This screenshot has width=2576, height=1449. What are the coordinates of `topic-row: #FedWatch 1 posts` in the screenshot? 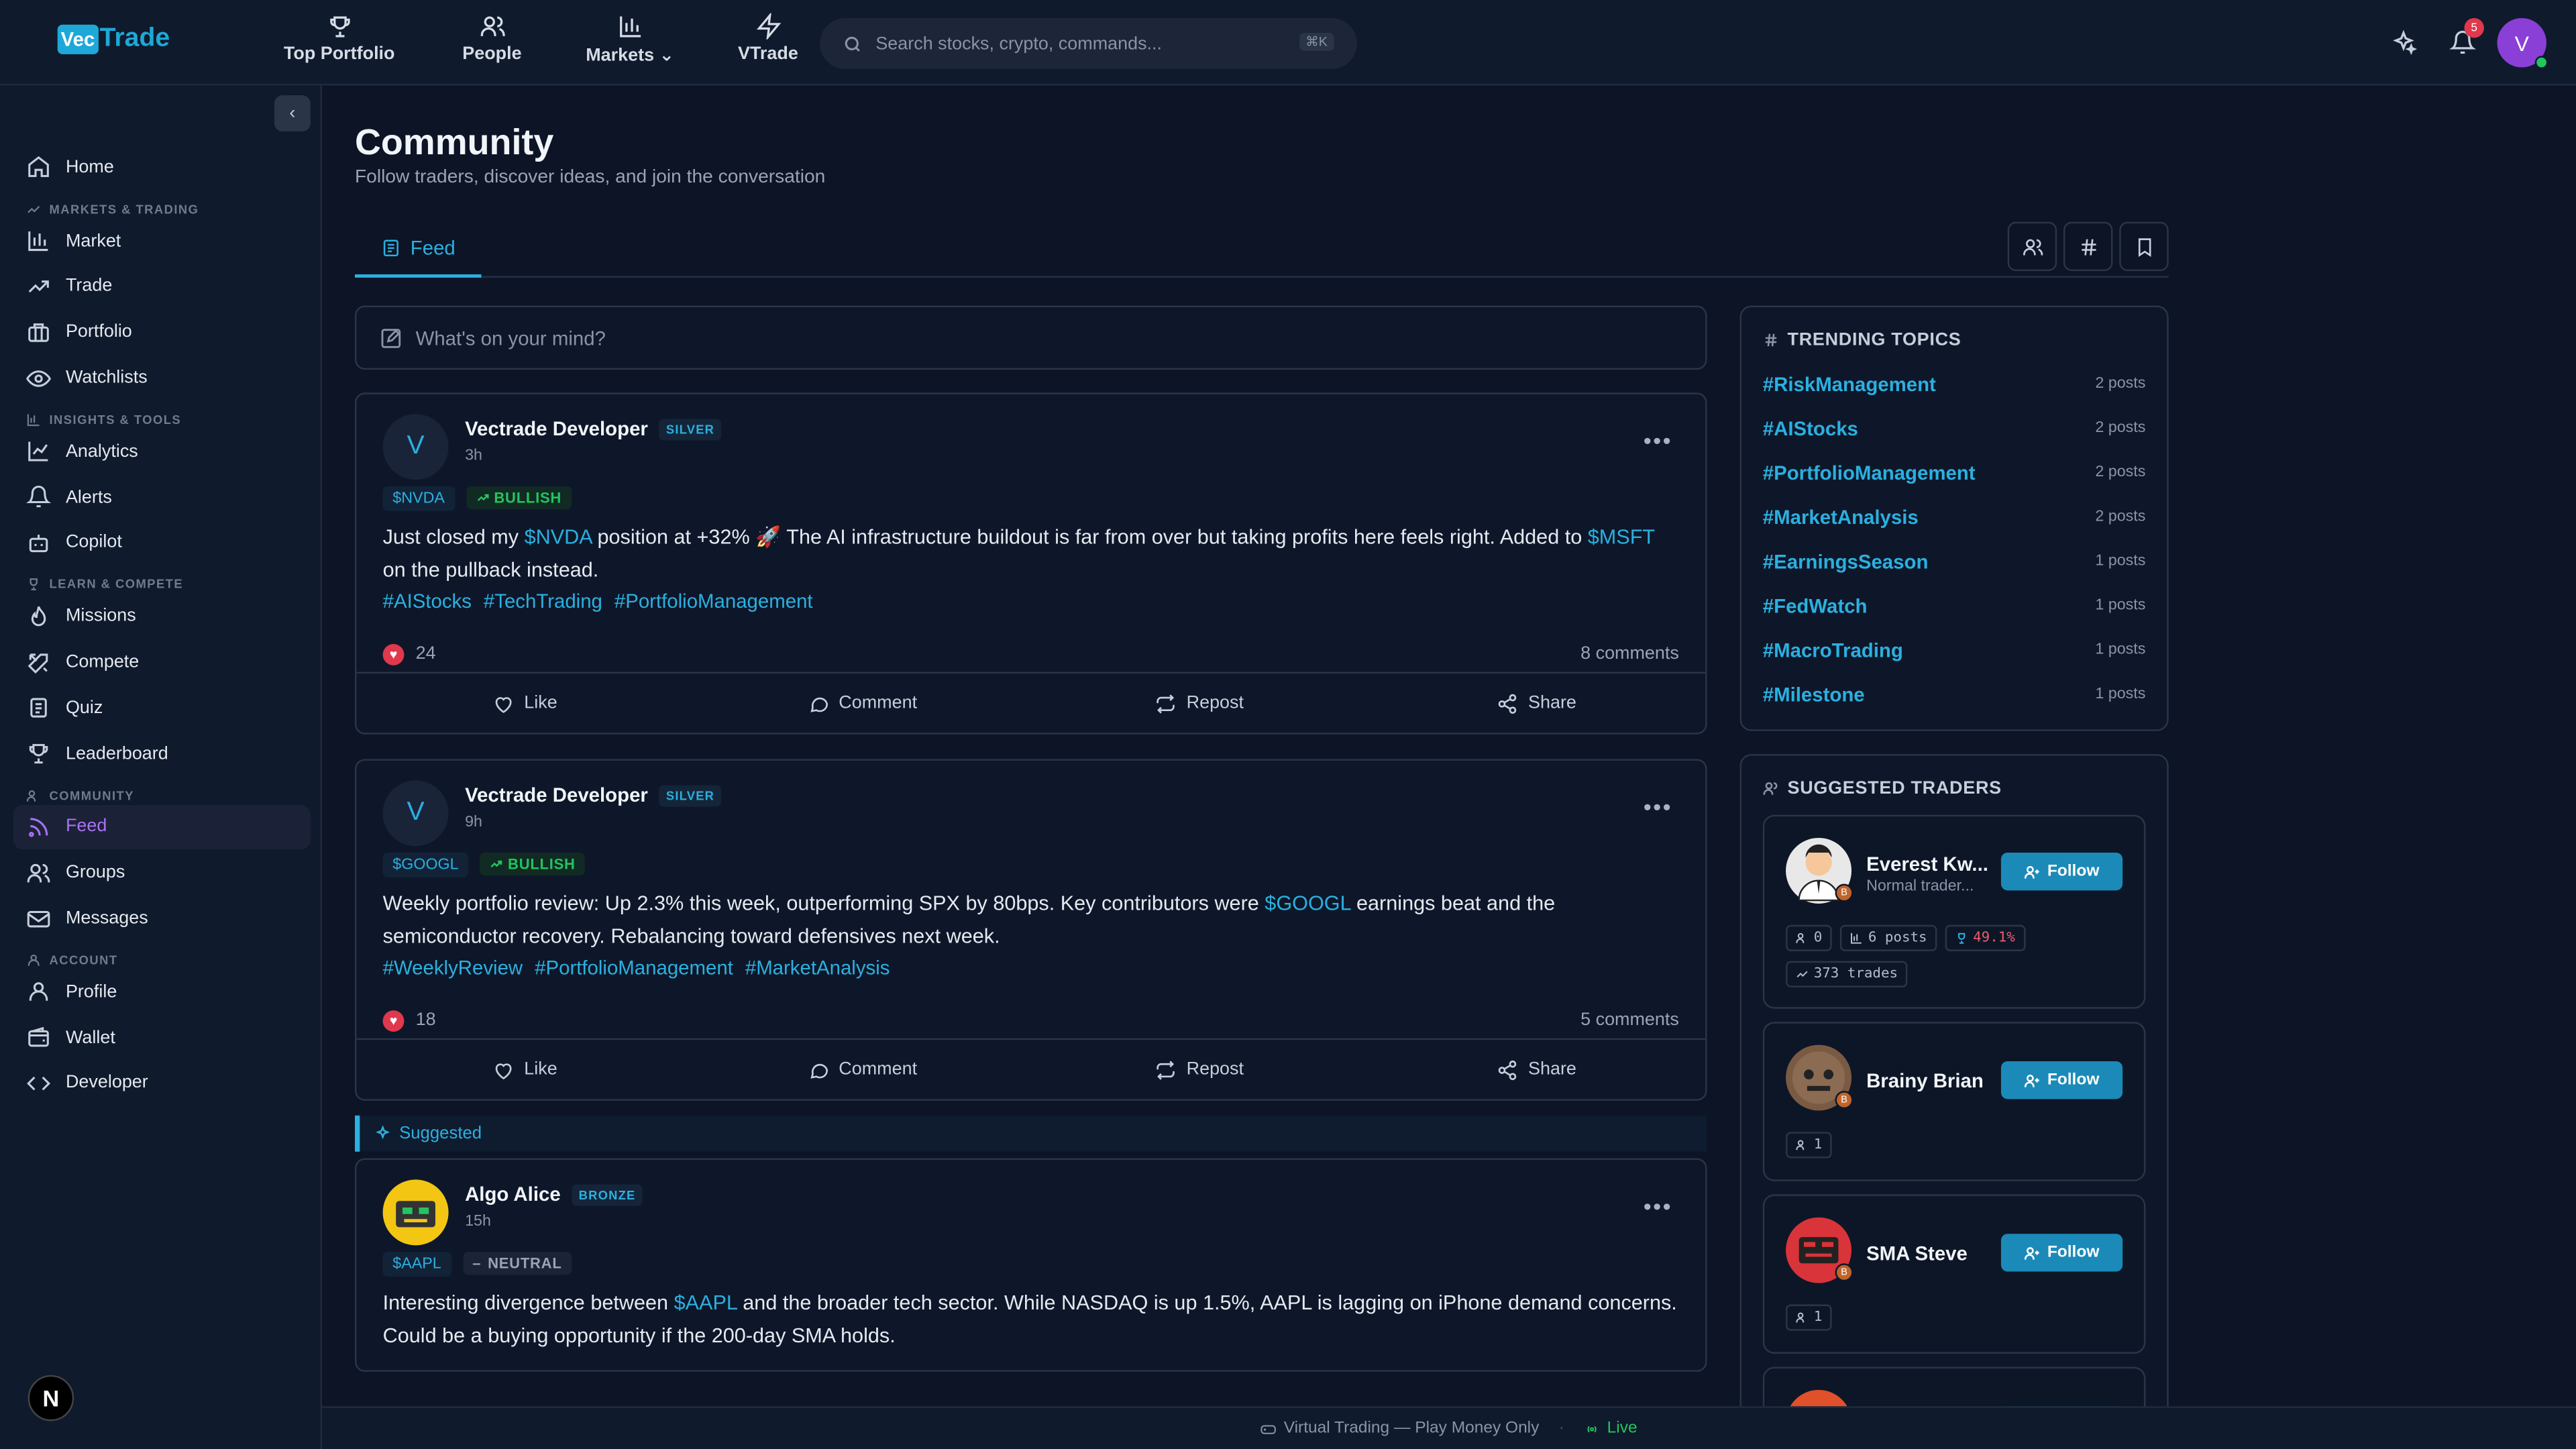 It's located at (1954, 605).